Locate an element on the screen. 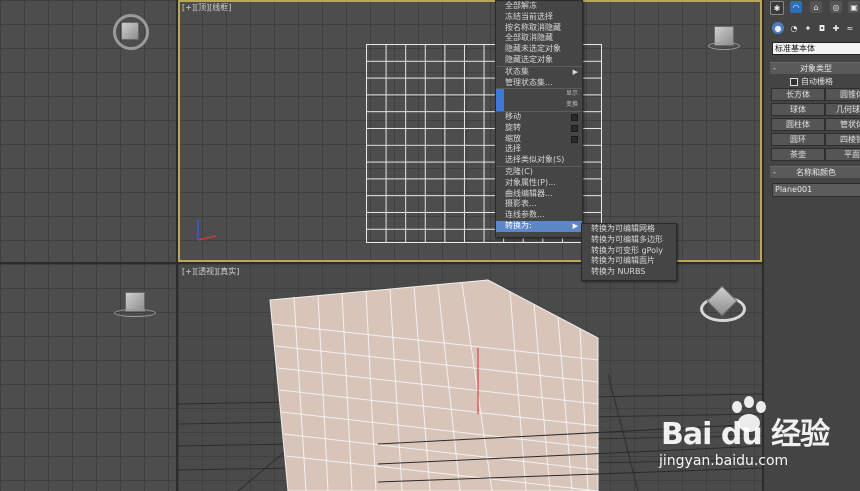  menu-item-clone: 克隆(C) is located at coordinates (539, 171).